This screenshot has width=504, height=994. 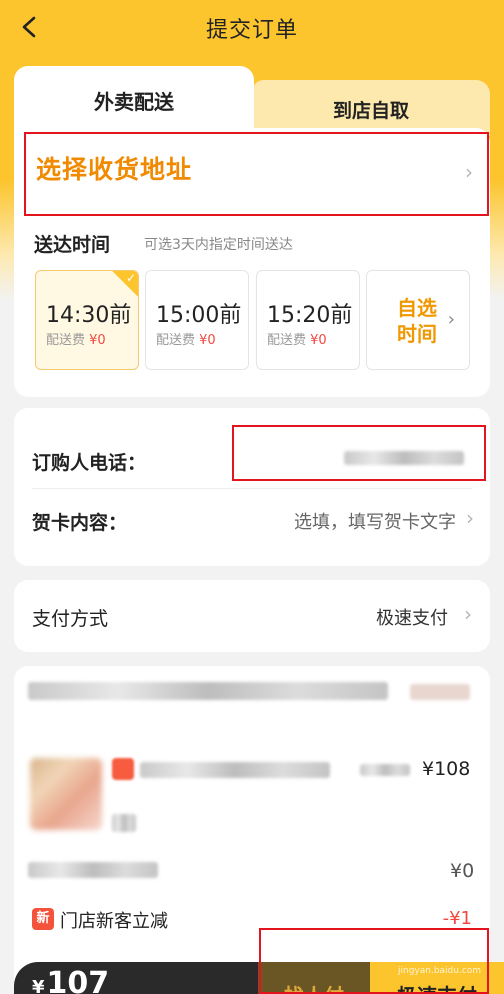 I want to click on redacted-store-name, so click(x=208, y=691).